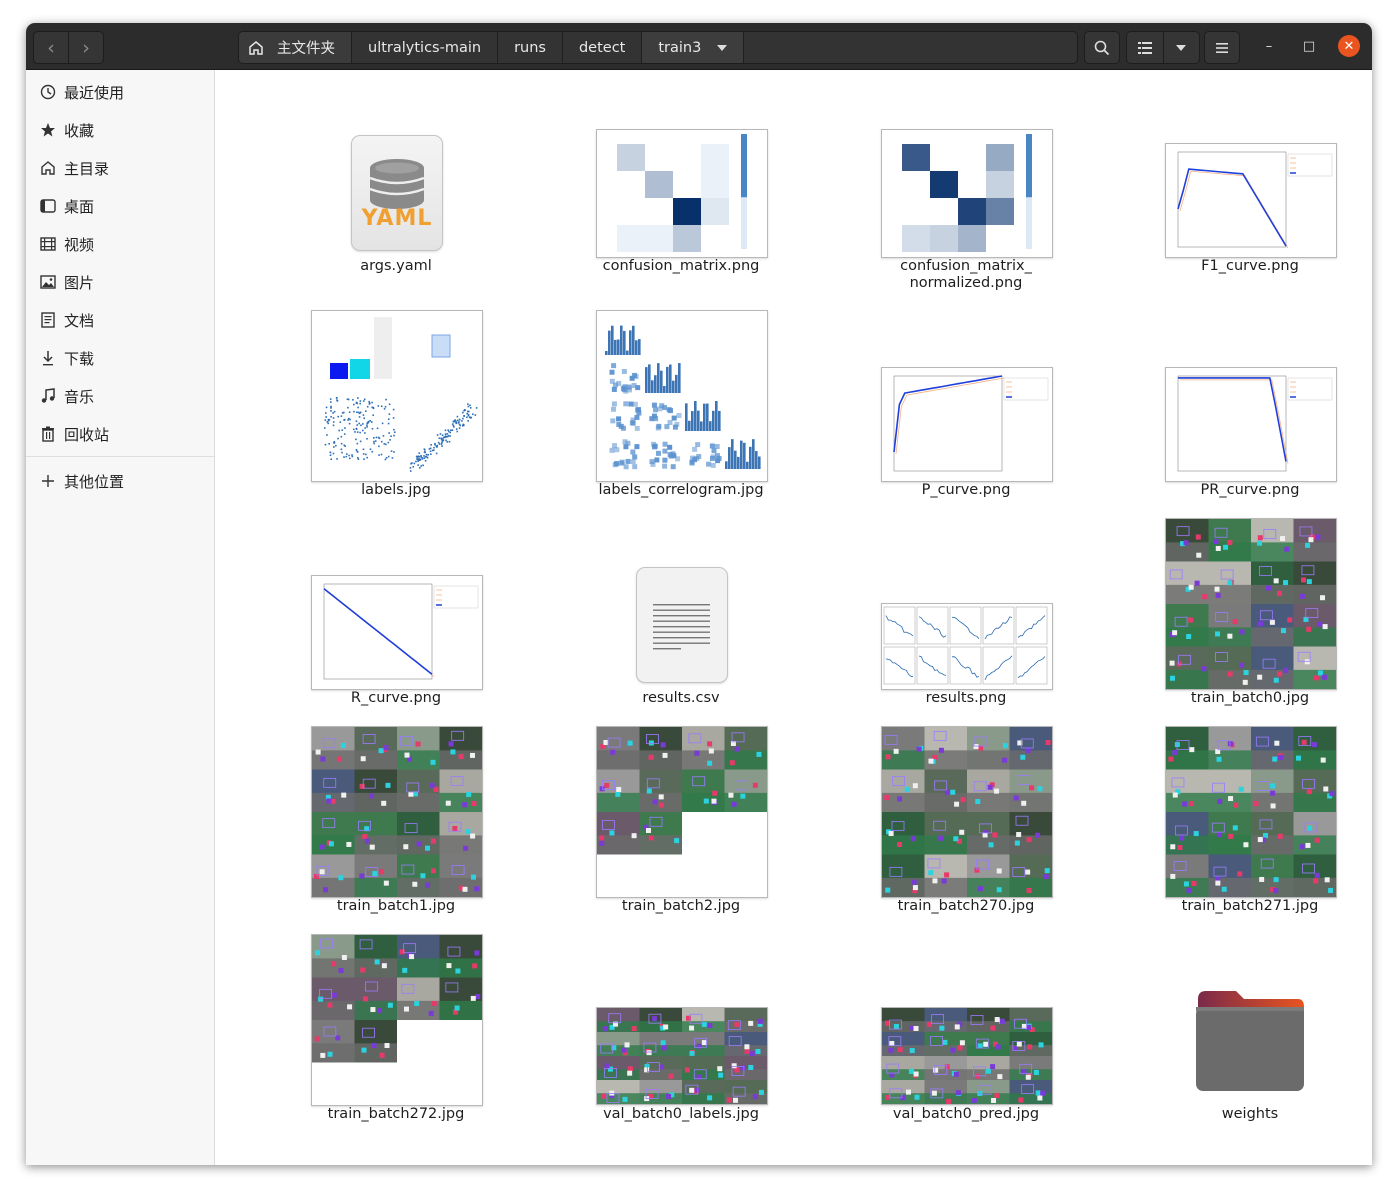 This screenshot has width=1398, height=1194. I want to click on hamburger-icon, so click(1222, 47).